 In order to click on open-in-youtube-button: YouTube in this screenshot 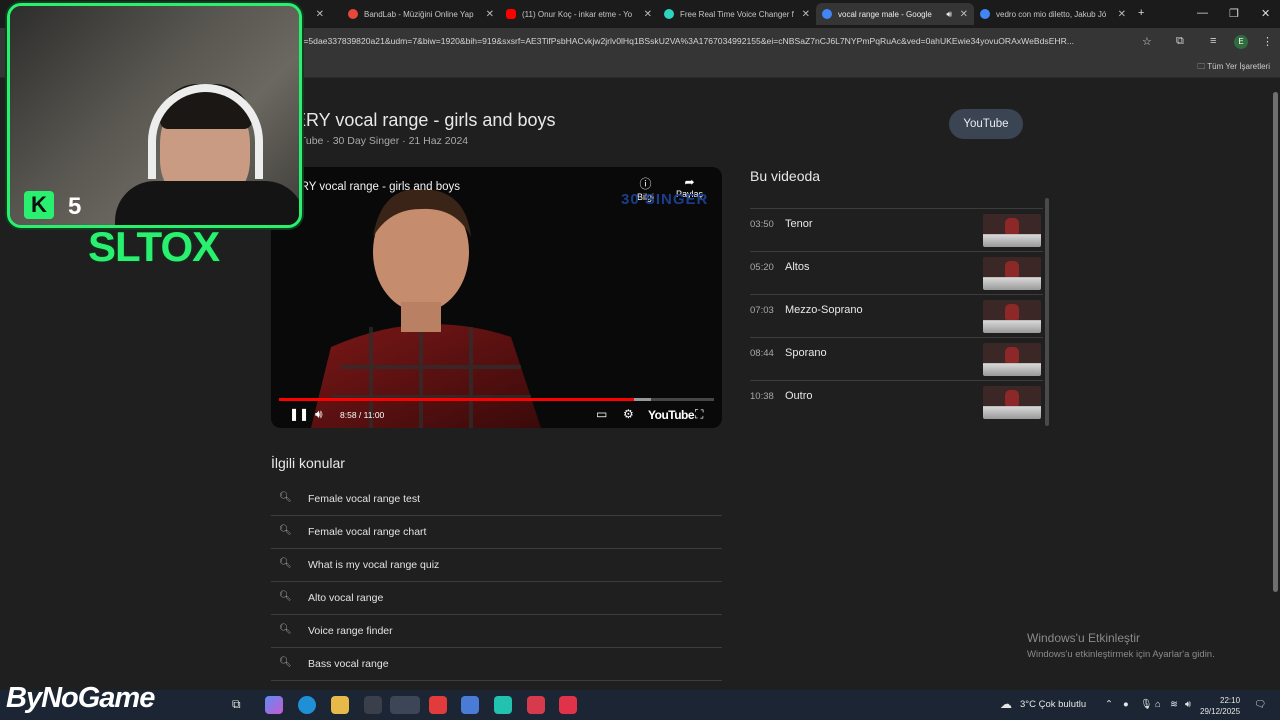, I will do `click(986, 124)`.